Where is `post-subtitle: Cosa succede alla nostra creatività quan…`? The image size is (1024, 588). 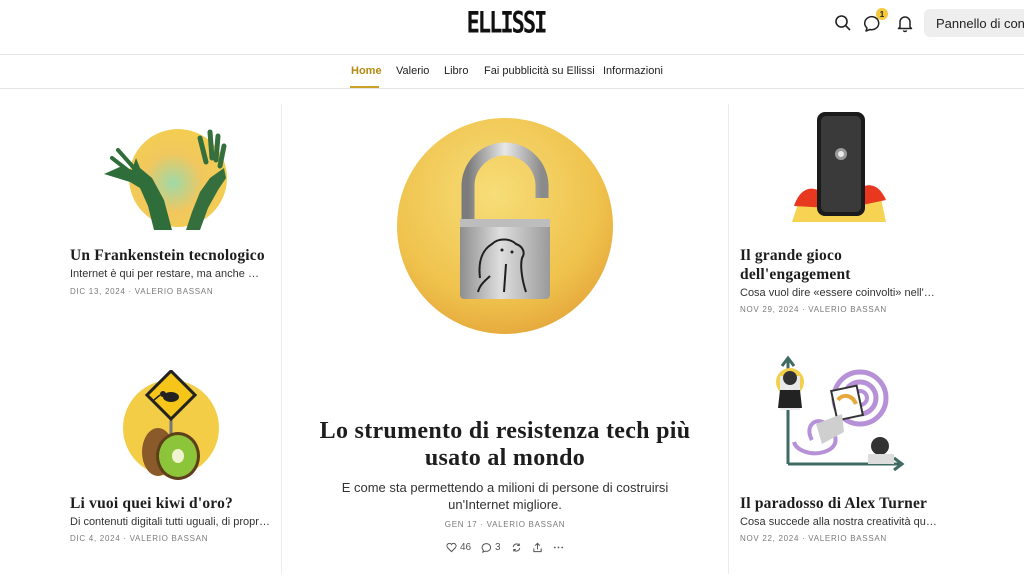 post-subtitle: Cosa succede alla nostra creatività quan… is located at coordinates (840, 522).